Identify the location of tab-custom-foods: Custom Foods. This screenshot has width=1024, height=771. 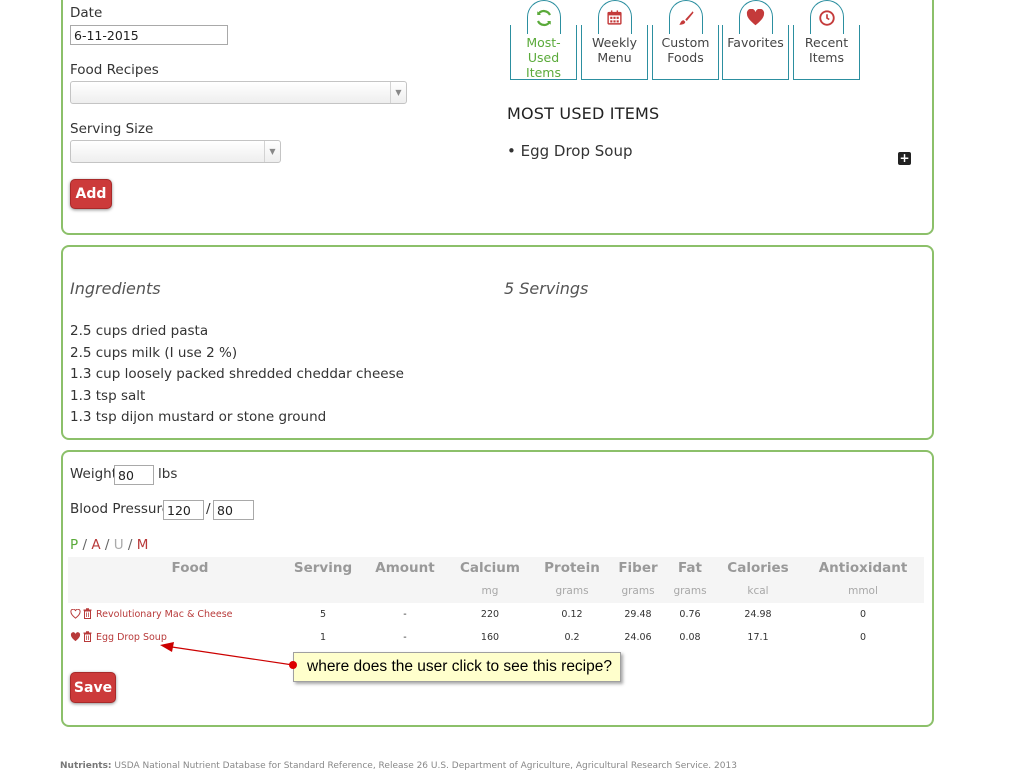
(685, 40).